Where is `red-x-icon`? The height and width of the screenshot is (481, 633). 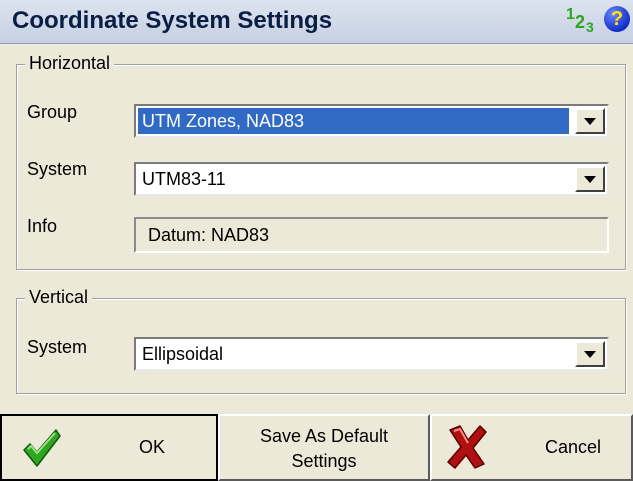 red-x-icon is located at coordinates (467, 447).